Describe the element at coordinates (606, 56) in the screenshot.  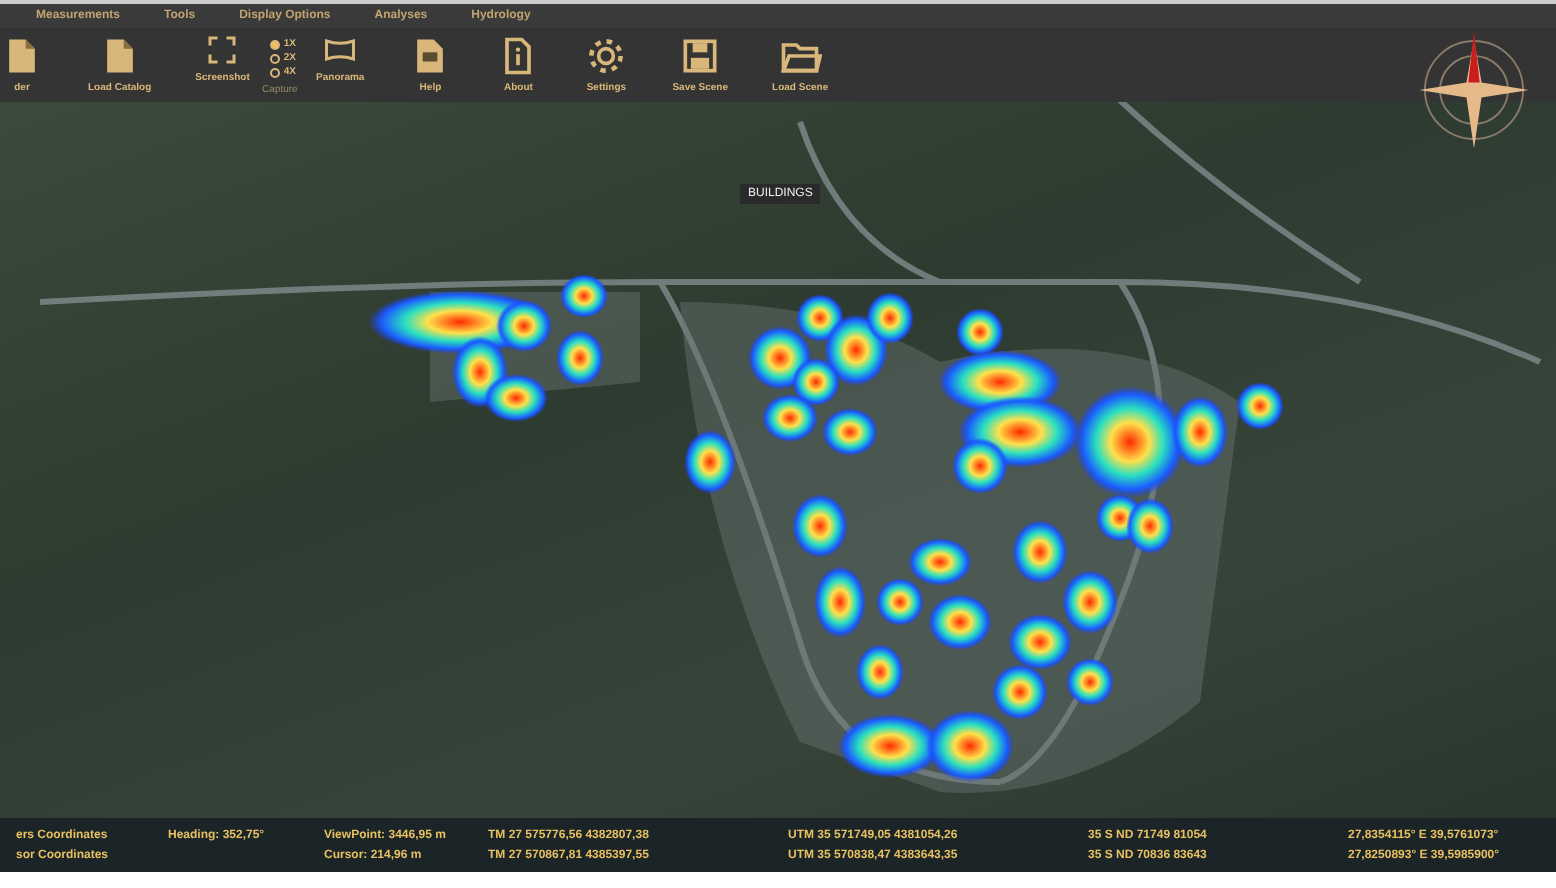
I see `settings-icon` at that location.